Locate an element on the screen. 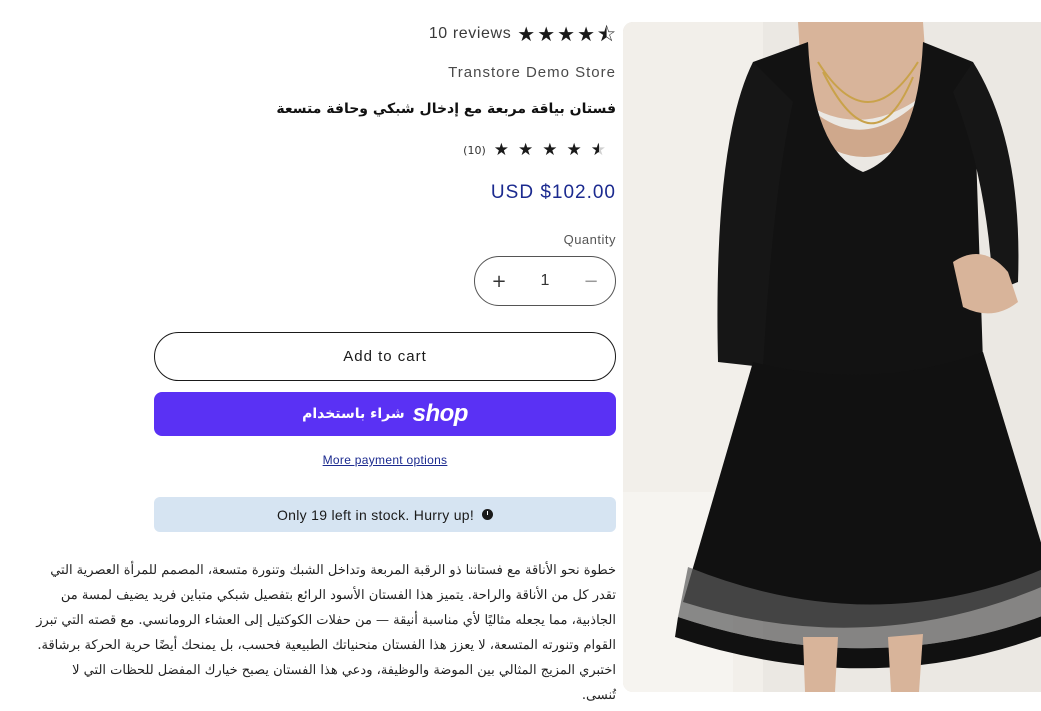  quantity-stepper: + 1 − is located at coordinates (545, 281).